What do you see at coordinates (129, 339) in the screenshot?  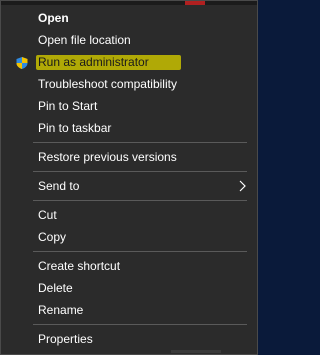 I see `menu-item-properties: Properties` at bounding box center [129, 339].